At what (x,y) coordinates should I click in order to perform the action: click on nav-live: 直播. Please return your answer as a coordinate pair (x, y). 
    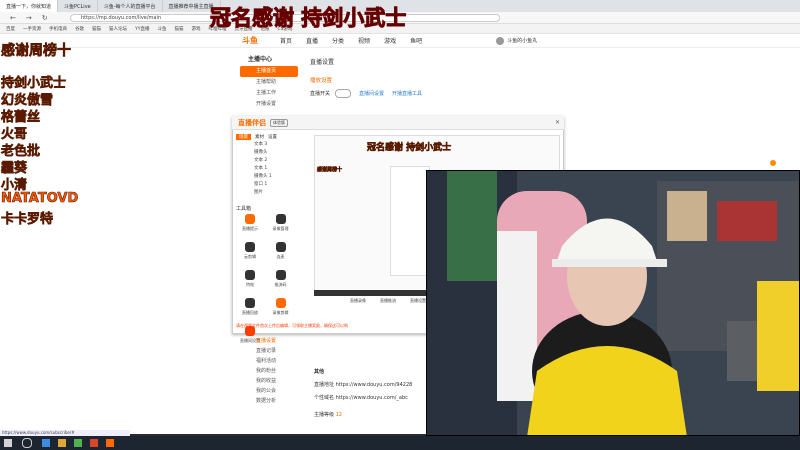
    Looking at the image, I should click on (312, 40).